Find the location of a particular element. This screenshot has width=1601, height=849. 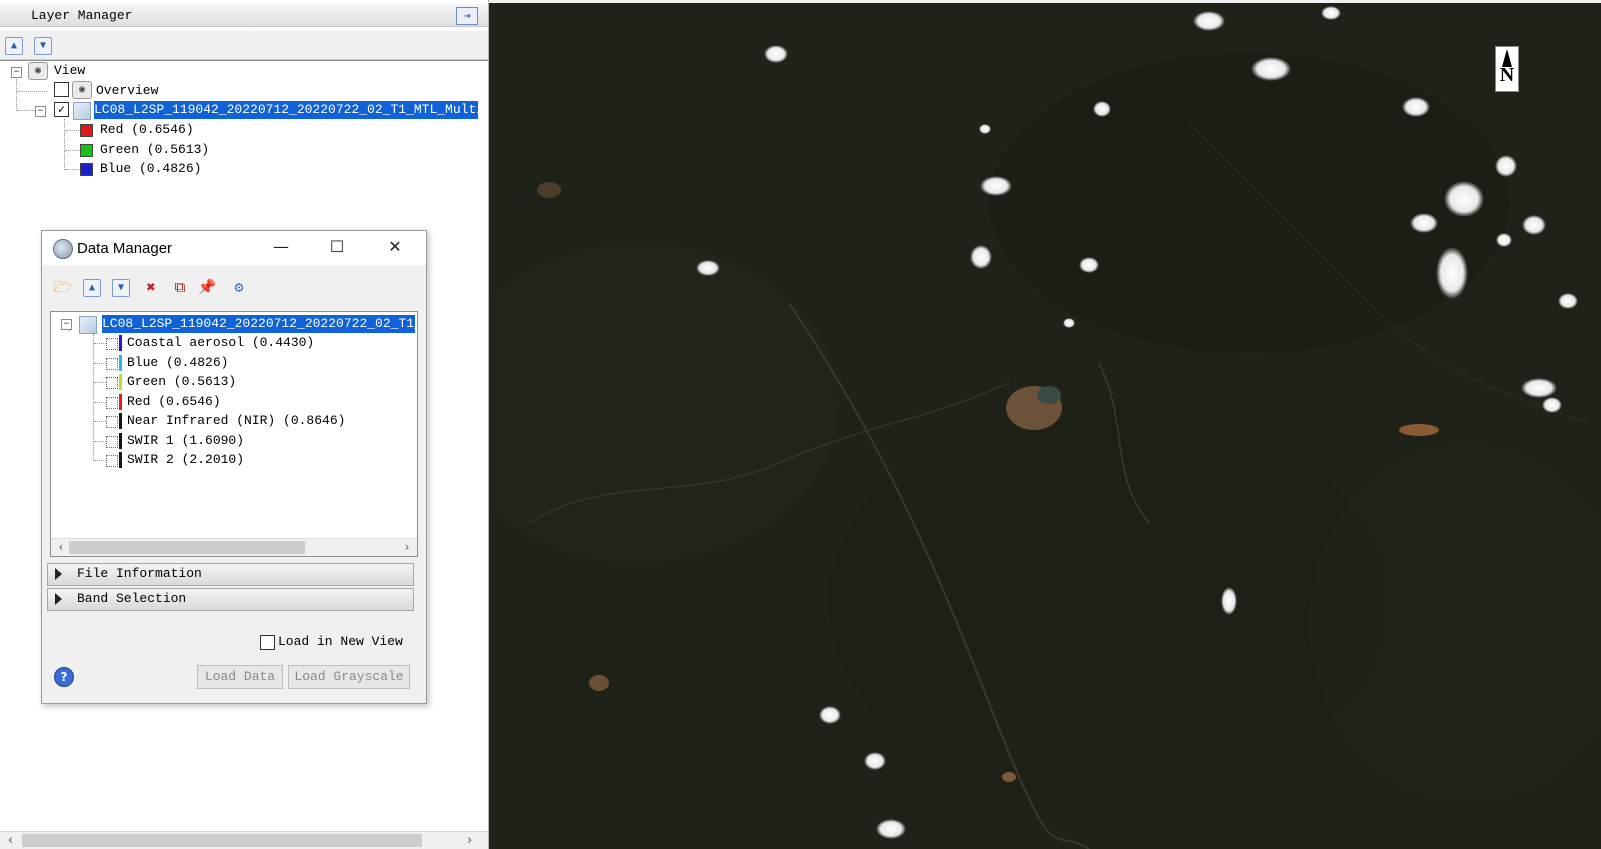

minimize-button: — is located at coordinates (281, 248).